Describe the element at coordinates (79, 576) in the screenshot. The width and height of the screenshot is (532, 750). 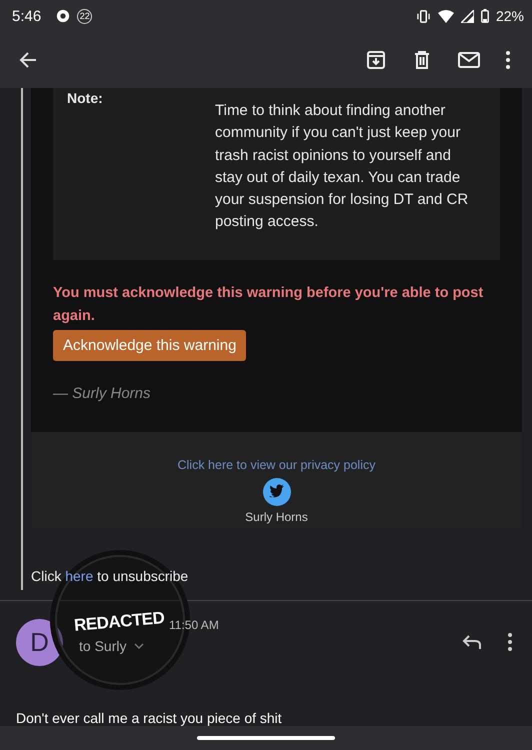
I see `unsubscribe-link: here` at that location.